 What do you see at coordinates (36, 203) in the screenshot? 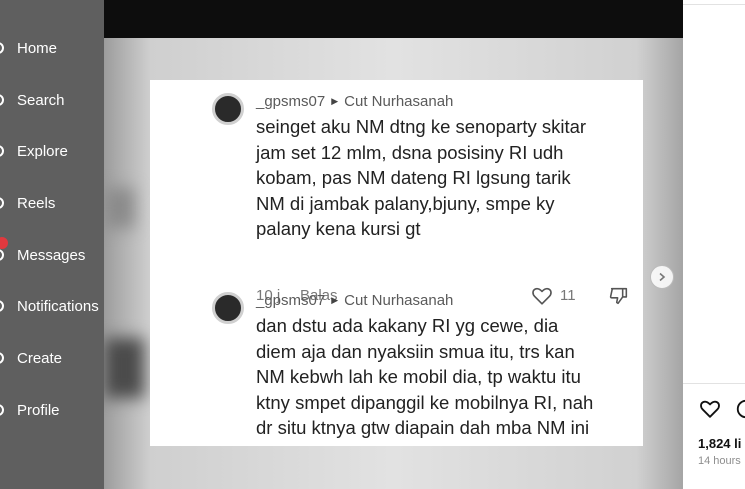
I see `nav-item-label: Reels` at bounding box center [36, 203].